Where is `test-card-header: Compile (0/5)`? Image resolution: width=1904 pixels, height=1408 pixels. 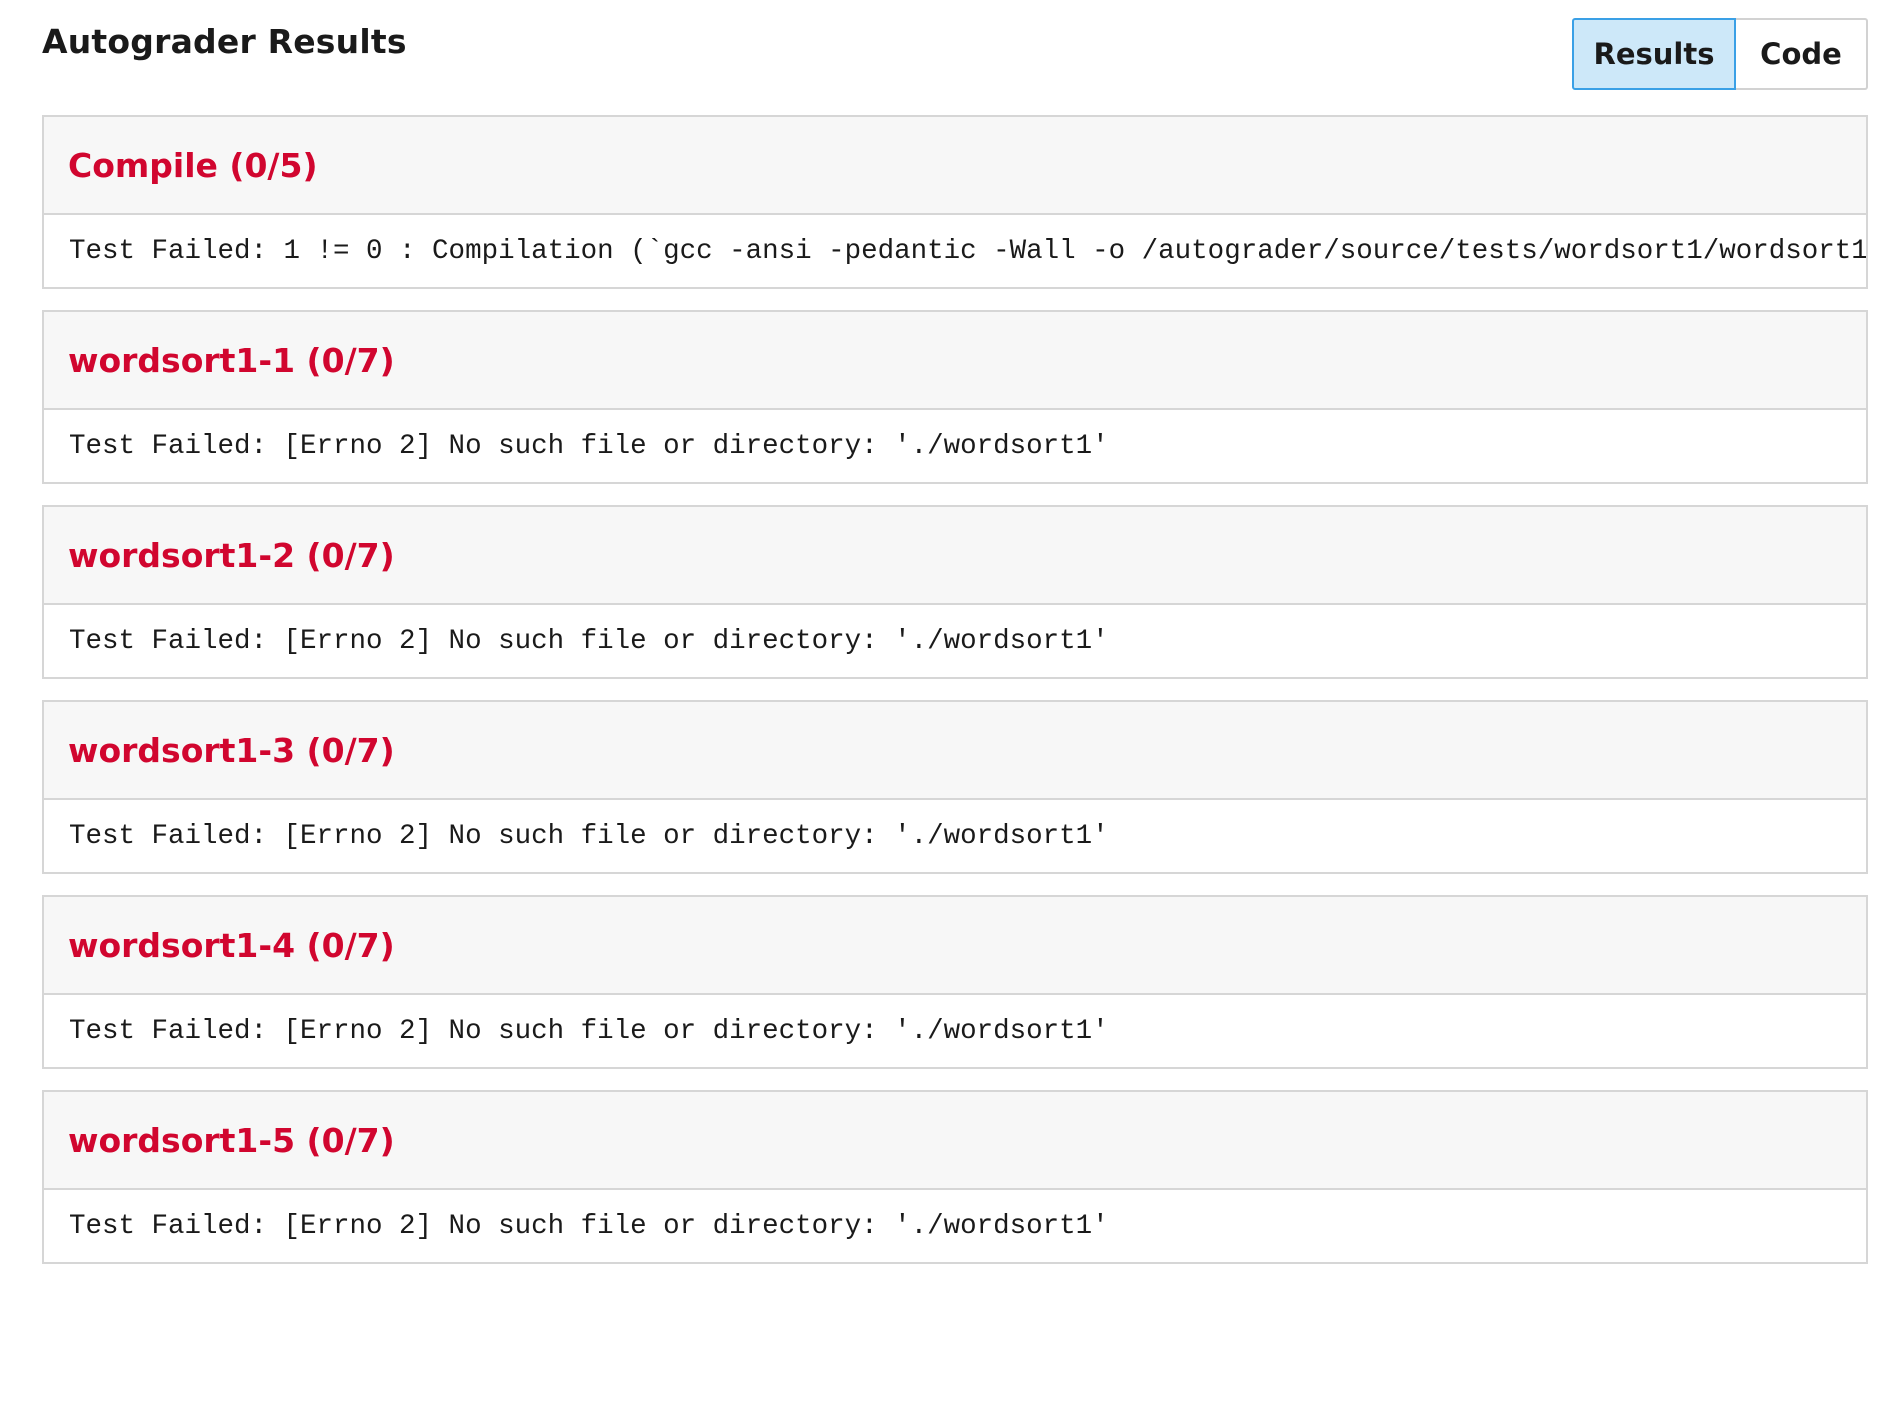
test-card-header: Compile (0/5) is located at coordinates (955, 166).